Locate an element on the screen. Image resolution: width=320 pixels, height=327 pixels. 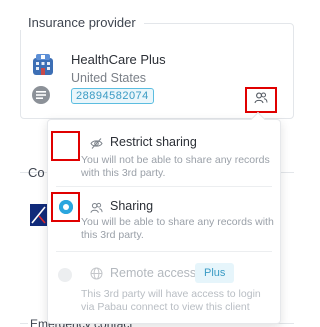
eye-off-icon is located at coordinates (96, 143).